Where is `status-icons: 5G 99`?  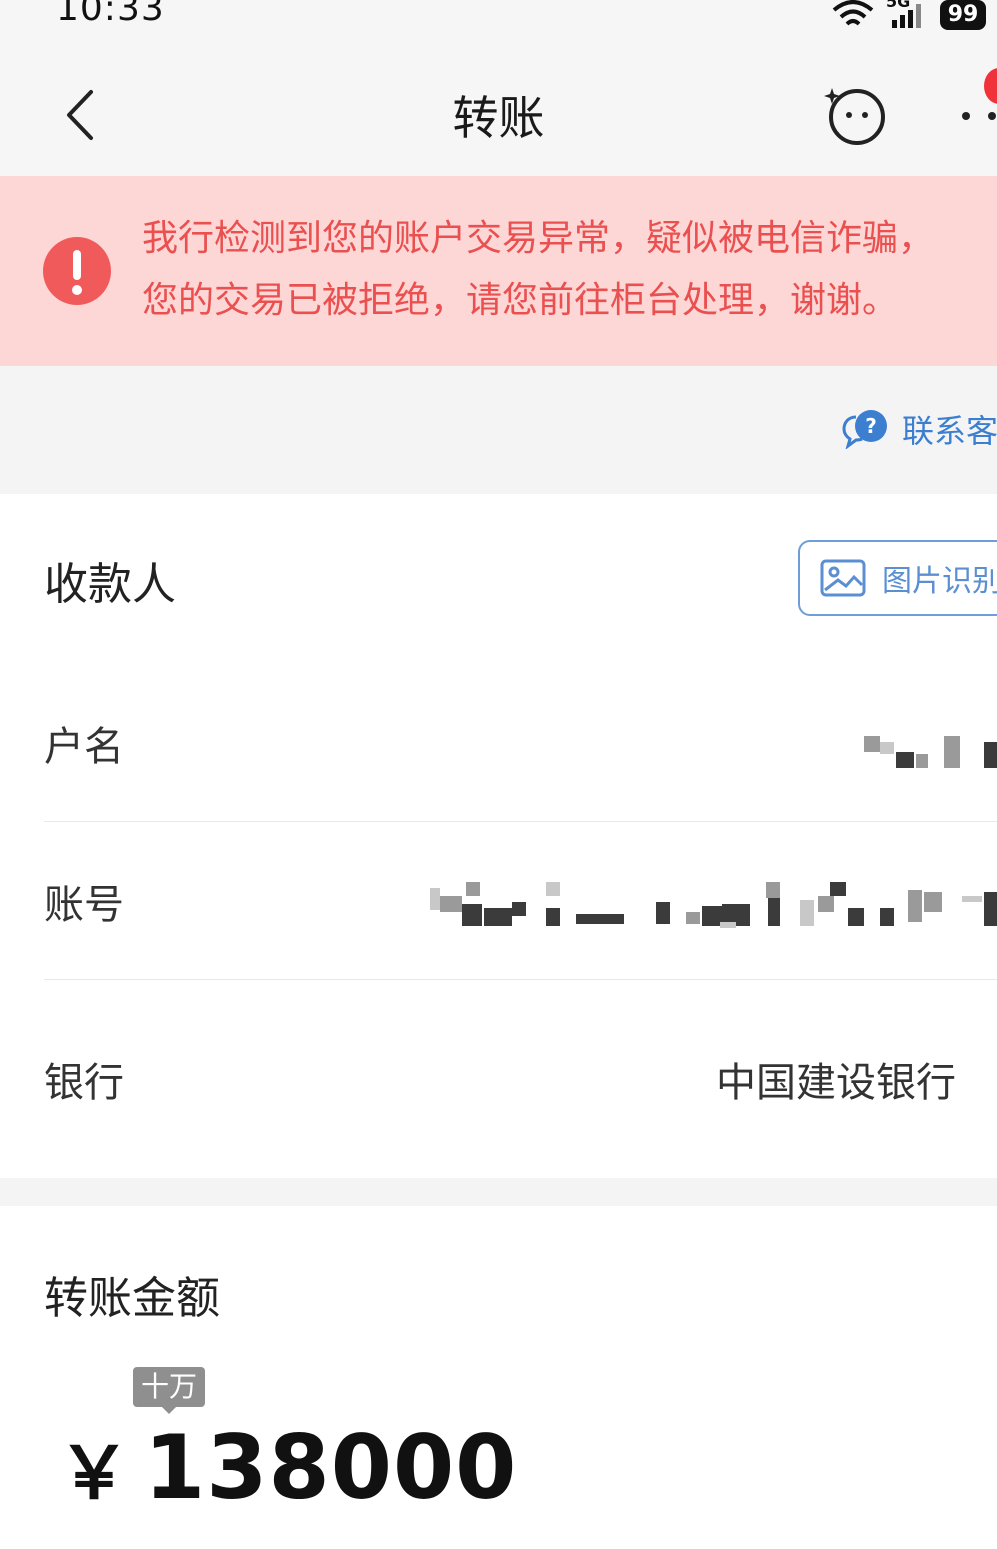 status-icons: 5G 99 is located at coordinates (908, 15).